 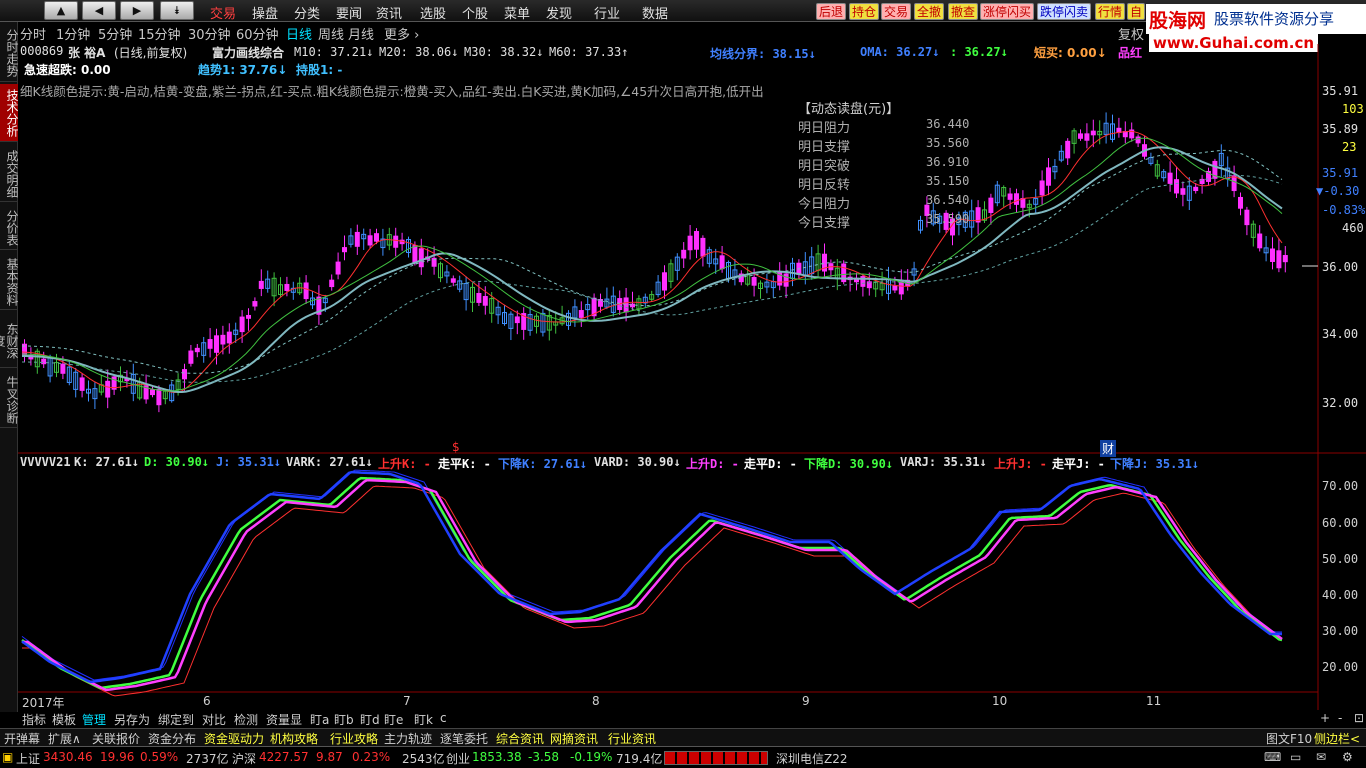 I want to click on price-axis-label: 36.00, so click(x=1340, y=267).